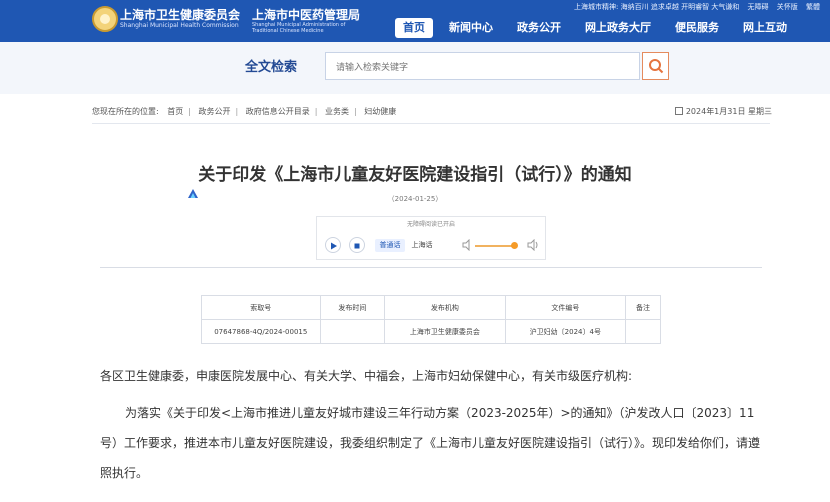 The width and height of the screenshot is (830, 502). Describe the element at coordinates (539, 28) in the screenshot. I see `nav-gov-affairs: 政务公开` at that location.